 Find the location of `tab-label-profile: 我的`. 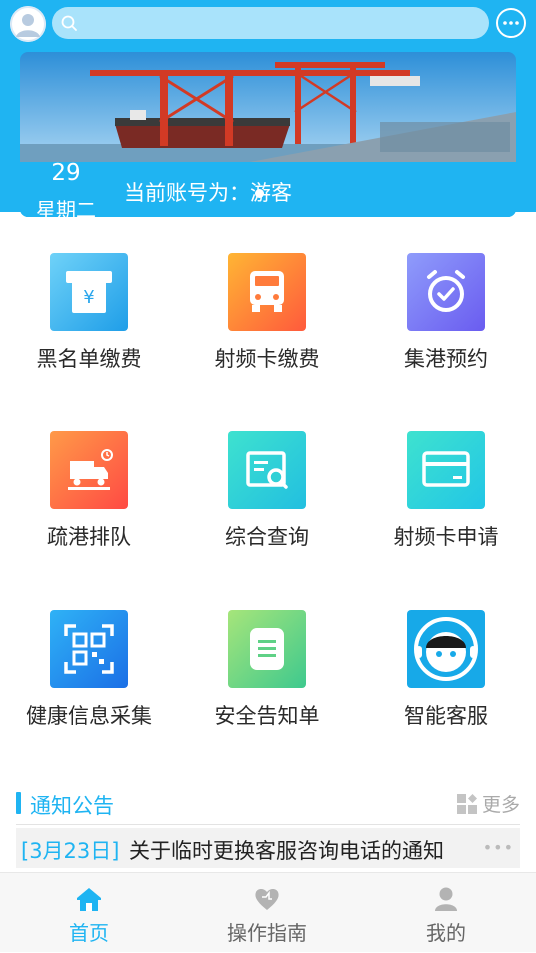

tab-label-profile: 我的 is located at coordinates (446, 933).